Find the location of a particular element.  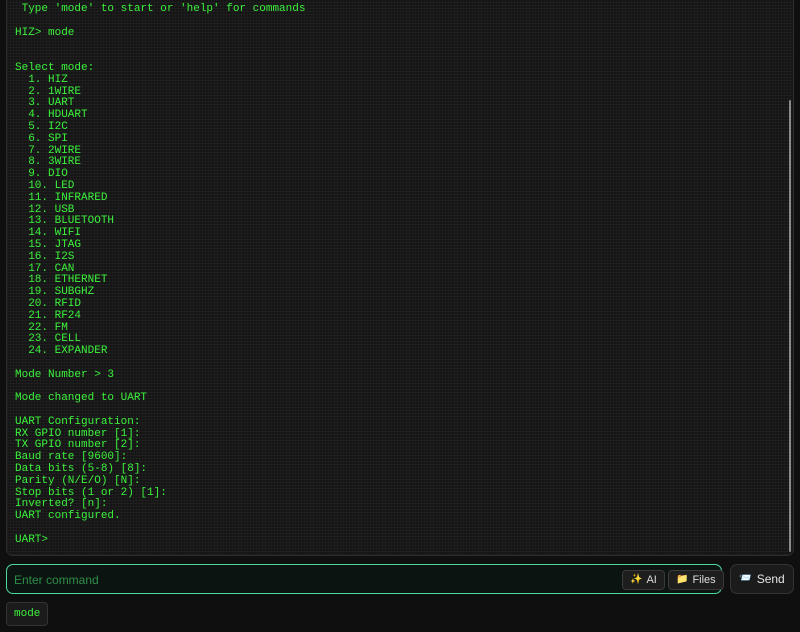

history-chip-mode: mode is located at coordinates (27, 614).